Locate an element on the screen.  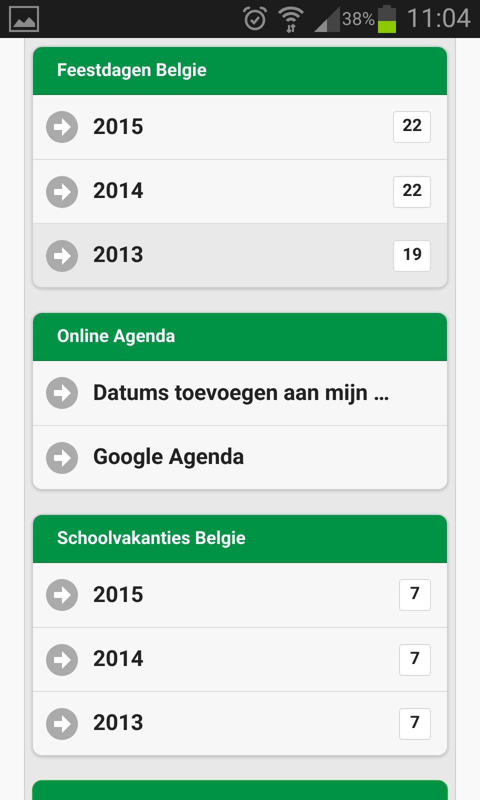
section-header: Online Agenda is located at coordinates (240, 337).